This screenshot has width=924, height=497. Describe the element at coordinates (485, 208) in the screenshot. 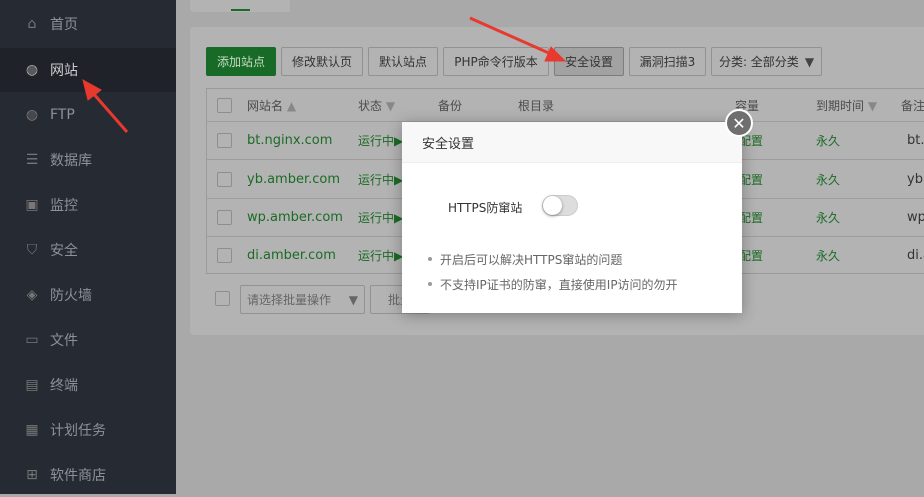

I see `https-anti-hijack-label: HTTPS防窜站` at that location.